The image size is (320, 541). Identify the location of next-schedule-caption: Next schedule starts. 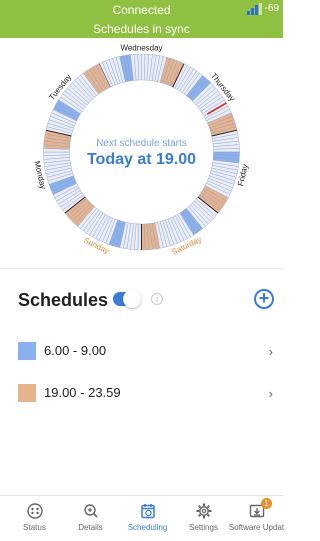
(141, 143).